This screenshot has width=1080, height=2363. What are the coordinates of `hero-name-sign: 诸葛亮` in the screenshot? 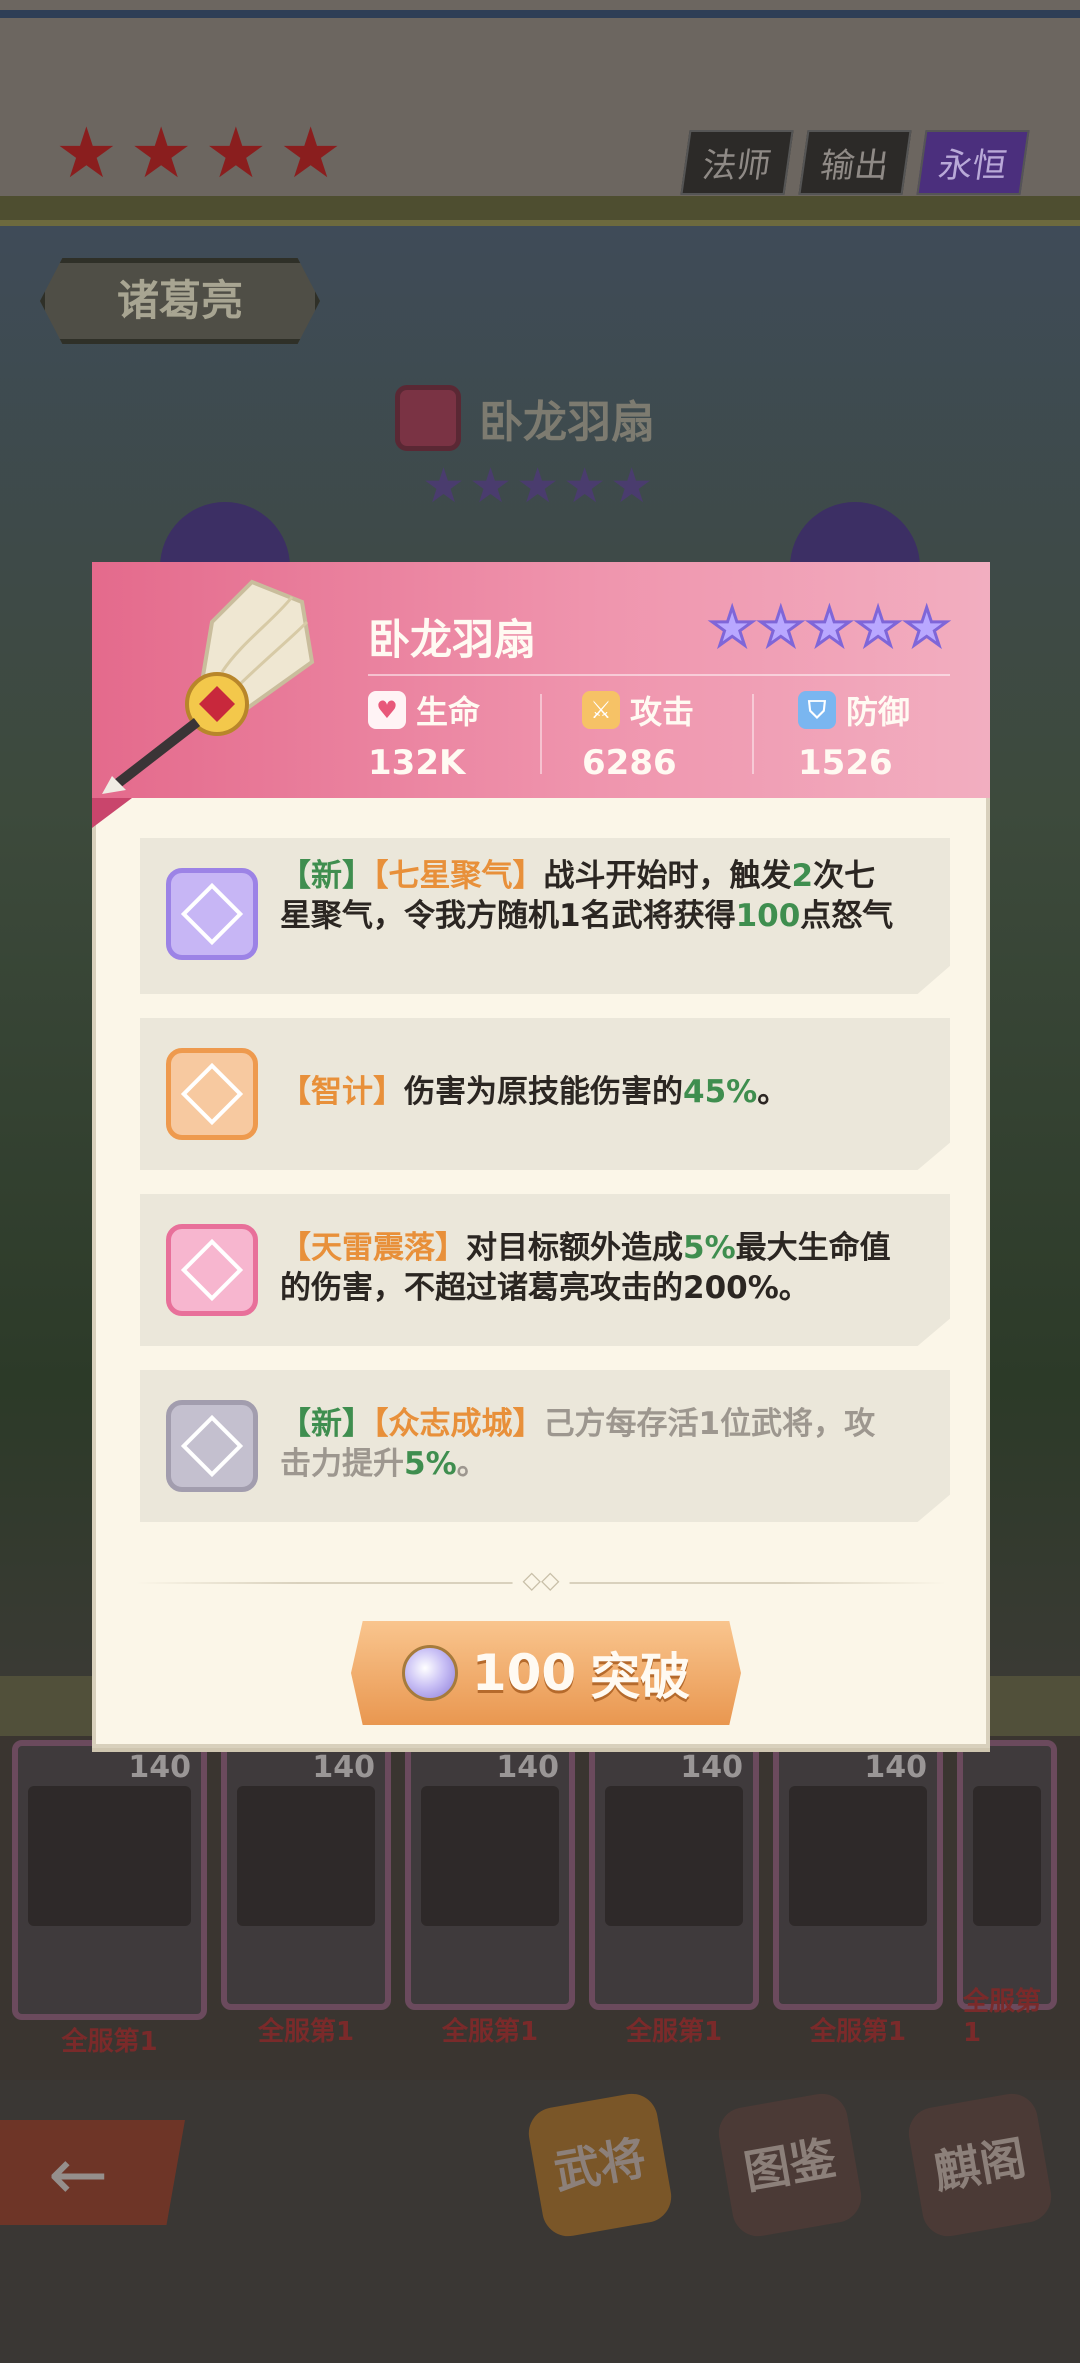 It's located at (180, 301).